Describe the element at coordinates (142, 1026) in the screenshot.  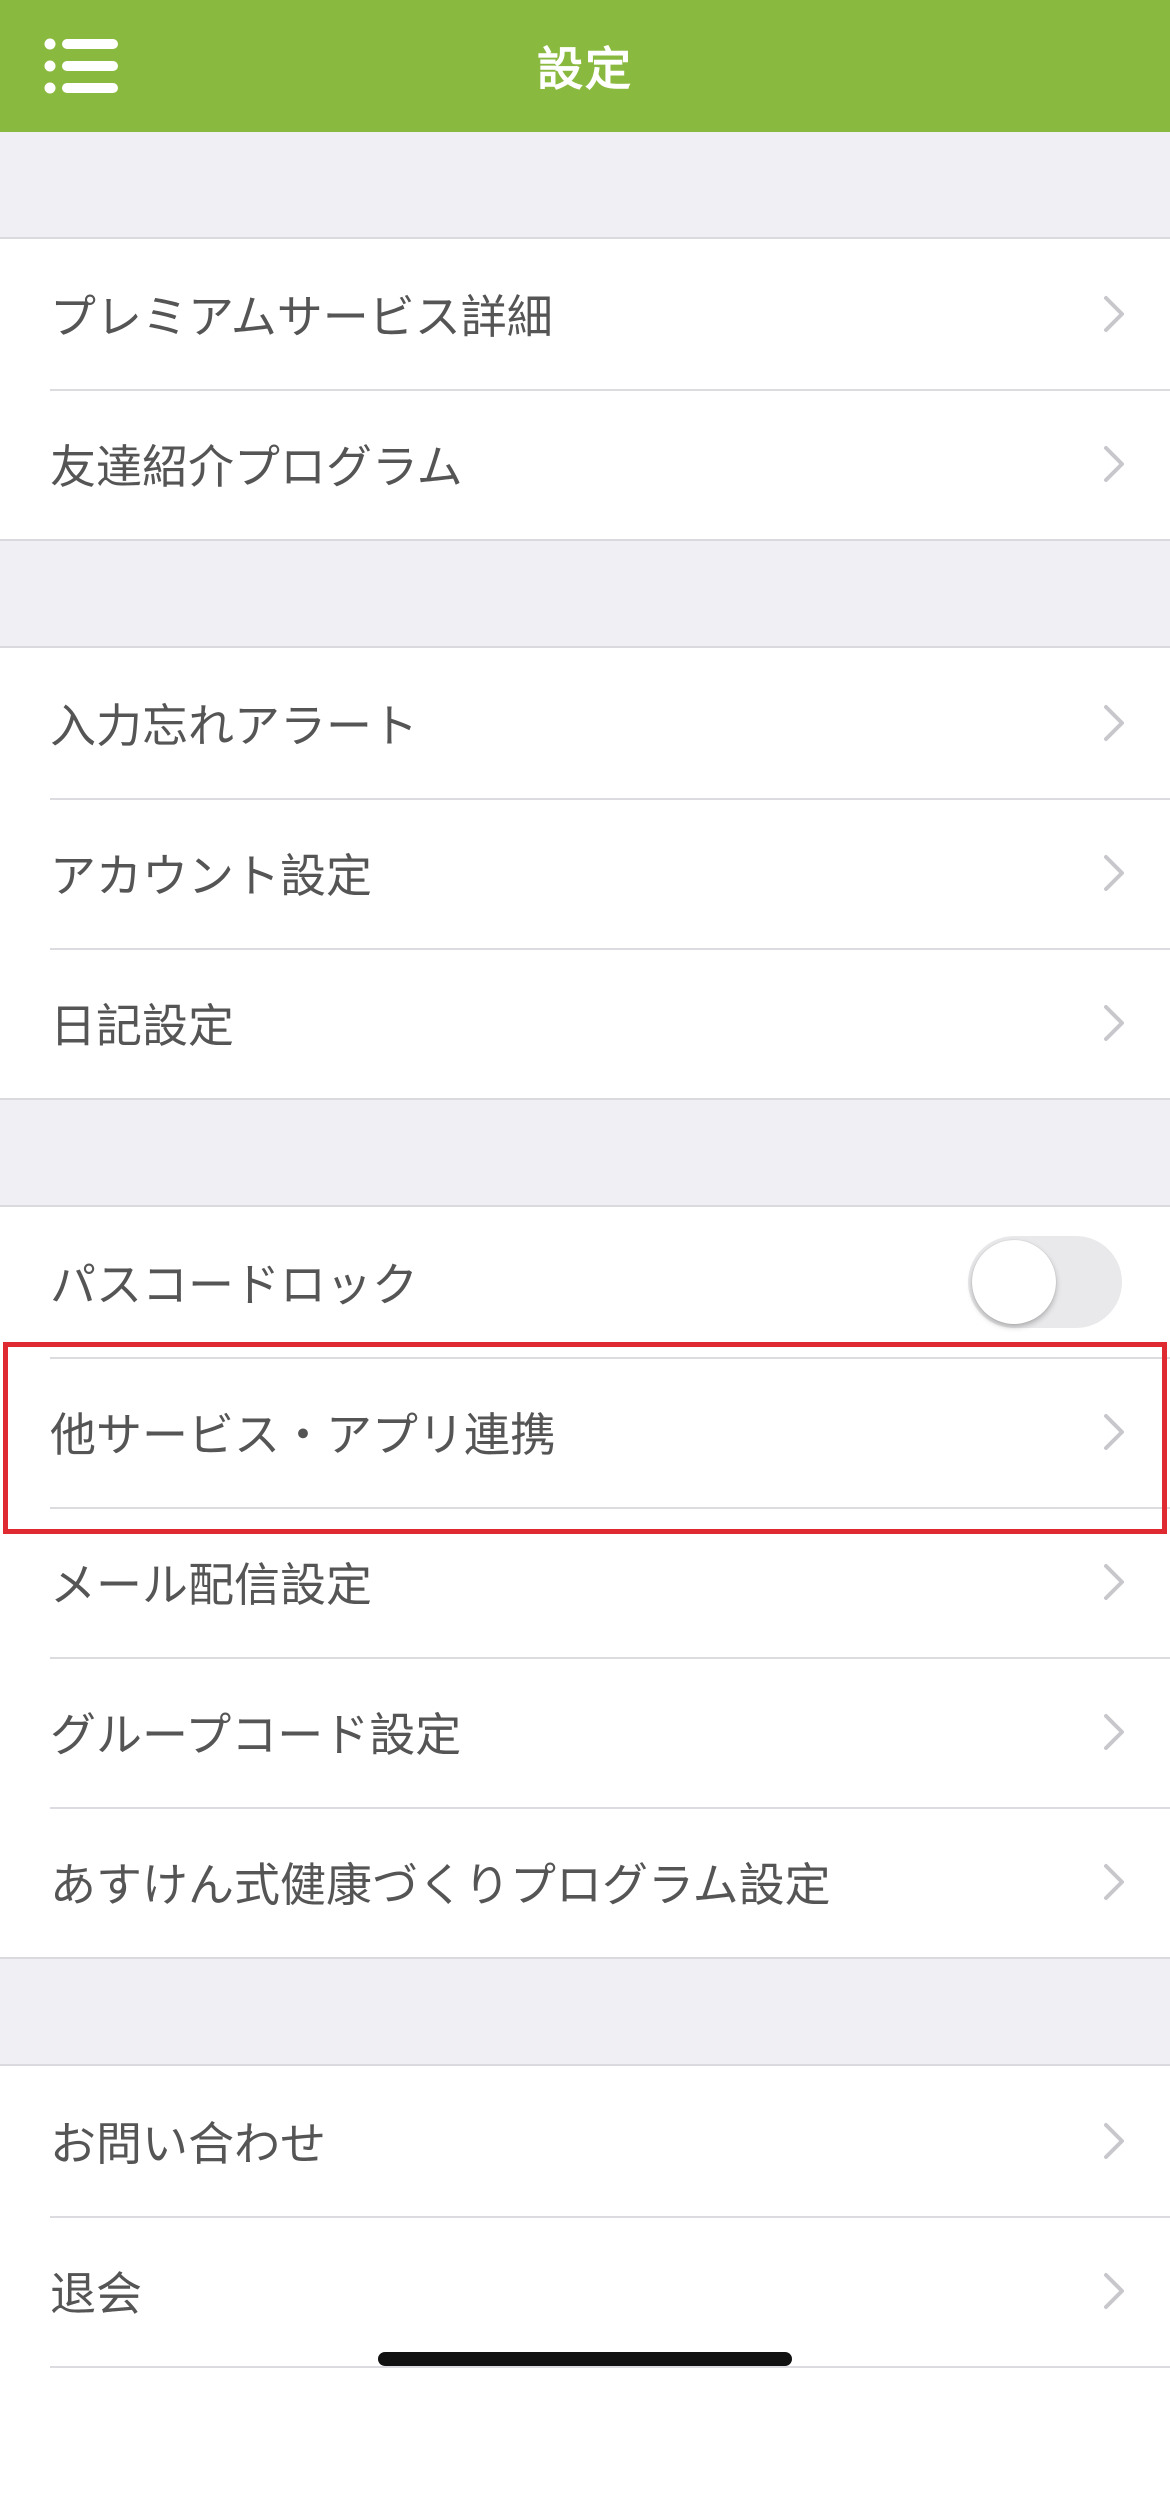
I see `row-label: 日記設定` at that location.